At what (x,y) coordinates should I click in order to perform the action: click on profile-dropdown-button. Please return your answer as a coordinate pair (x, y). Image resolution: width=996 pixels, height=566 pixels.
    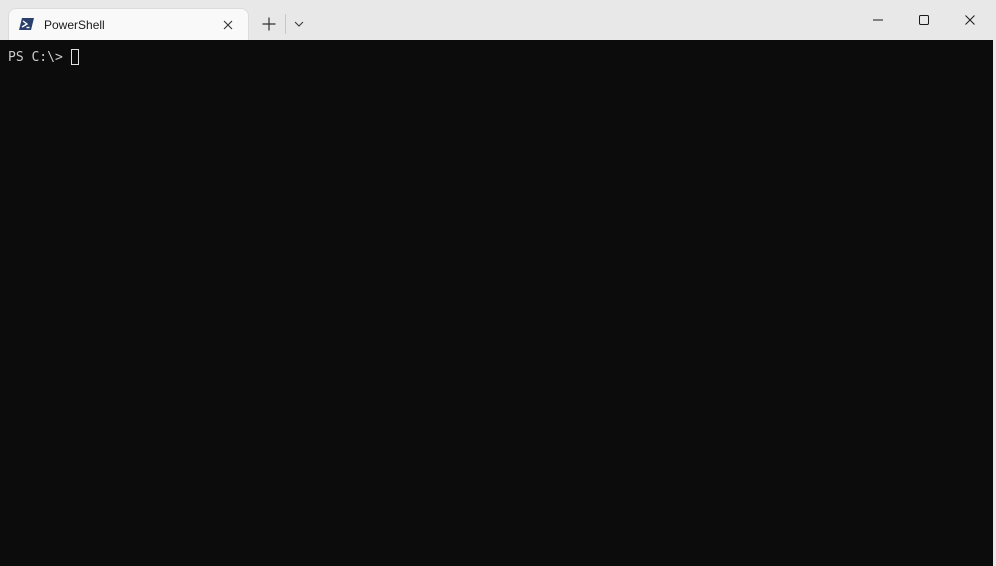
    Looking at the image, I should click on (299, 24).